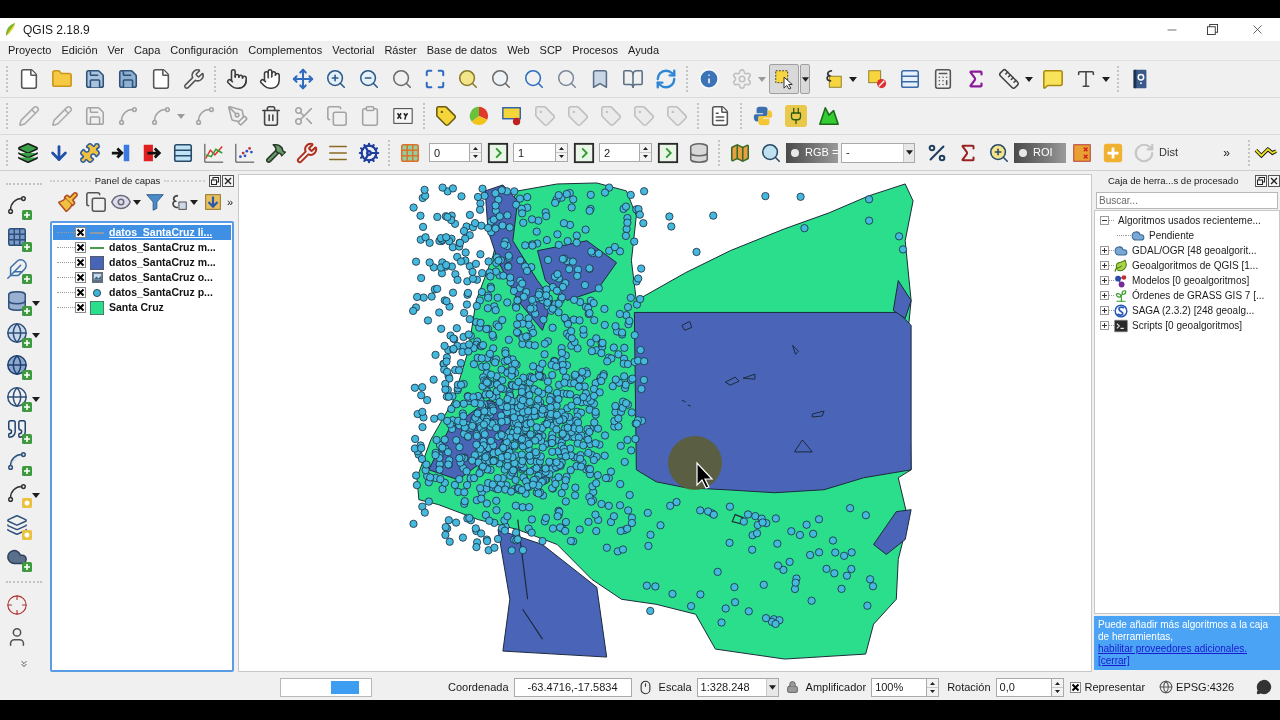 The image size is (1280, 720). Describe the element at coordinates (1040, 152) in the screenshot. I see `roi-toggle-button: ROI` at that location.